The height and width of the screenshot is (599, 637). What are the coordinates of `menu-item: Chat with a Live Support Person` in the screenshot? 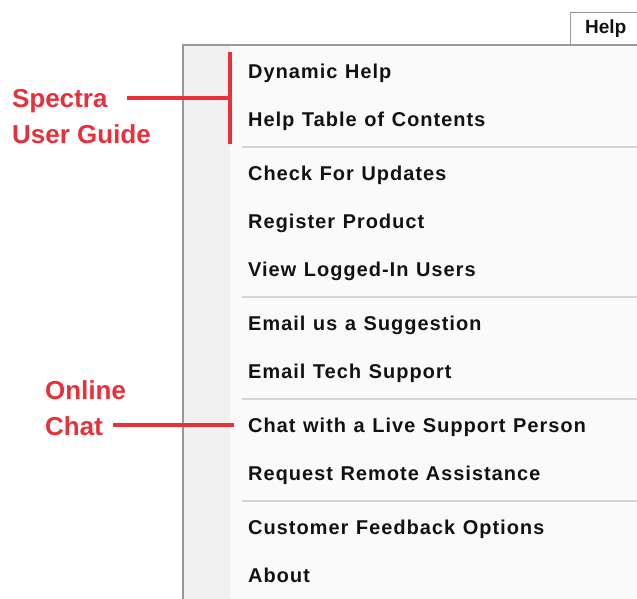 It's located at (417, 426).